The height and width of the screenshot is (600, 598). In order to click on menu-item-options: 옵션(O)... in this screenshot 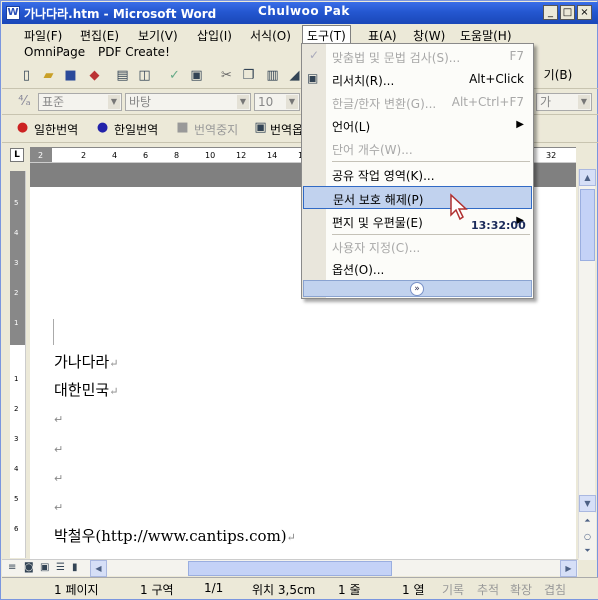, I will do `click(417, 268)`.